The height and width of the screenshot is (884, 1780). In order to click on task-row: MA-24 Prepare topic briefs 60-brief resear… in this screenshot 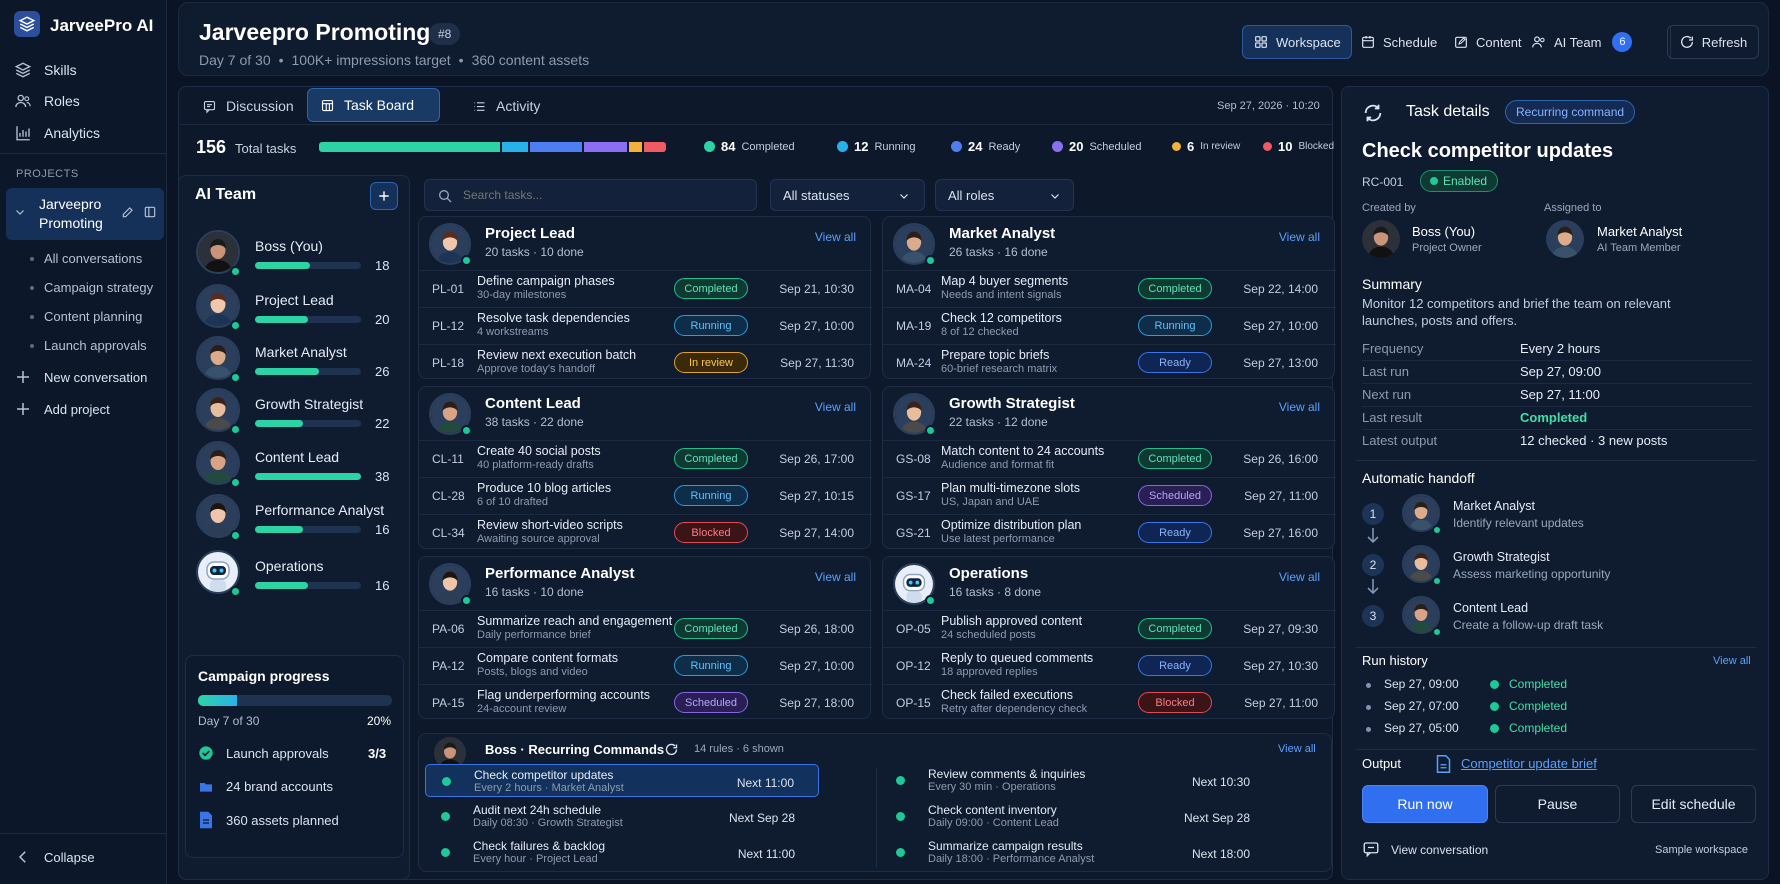, I will do `click(1109, 360)`.